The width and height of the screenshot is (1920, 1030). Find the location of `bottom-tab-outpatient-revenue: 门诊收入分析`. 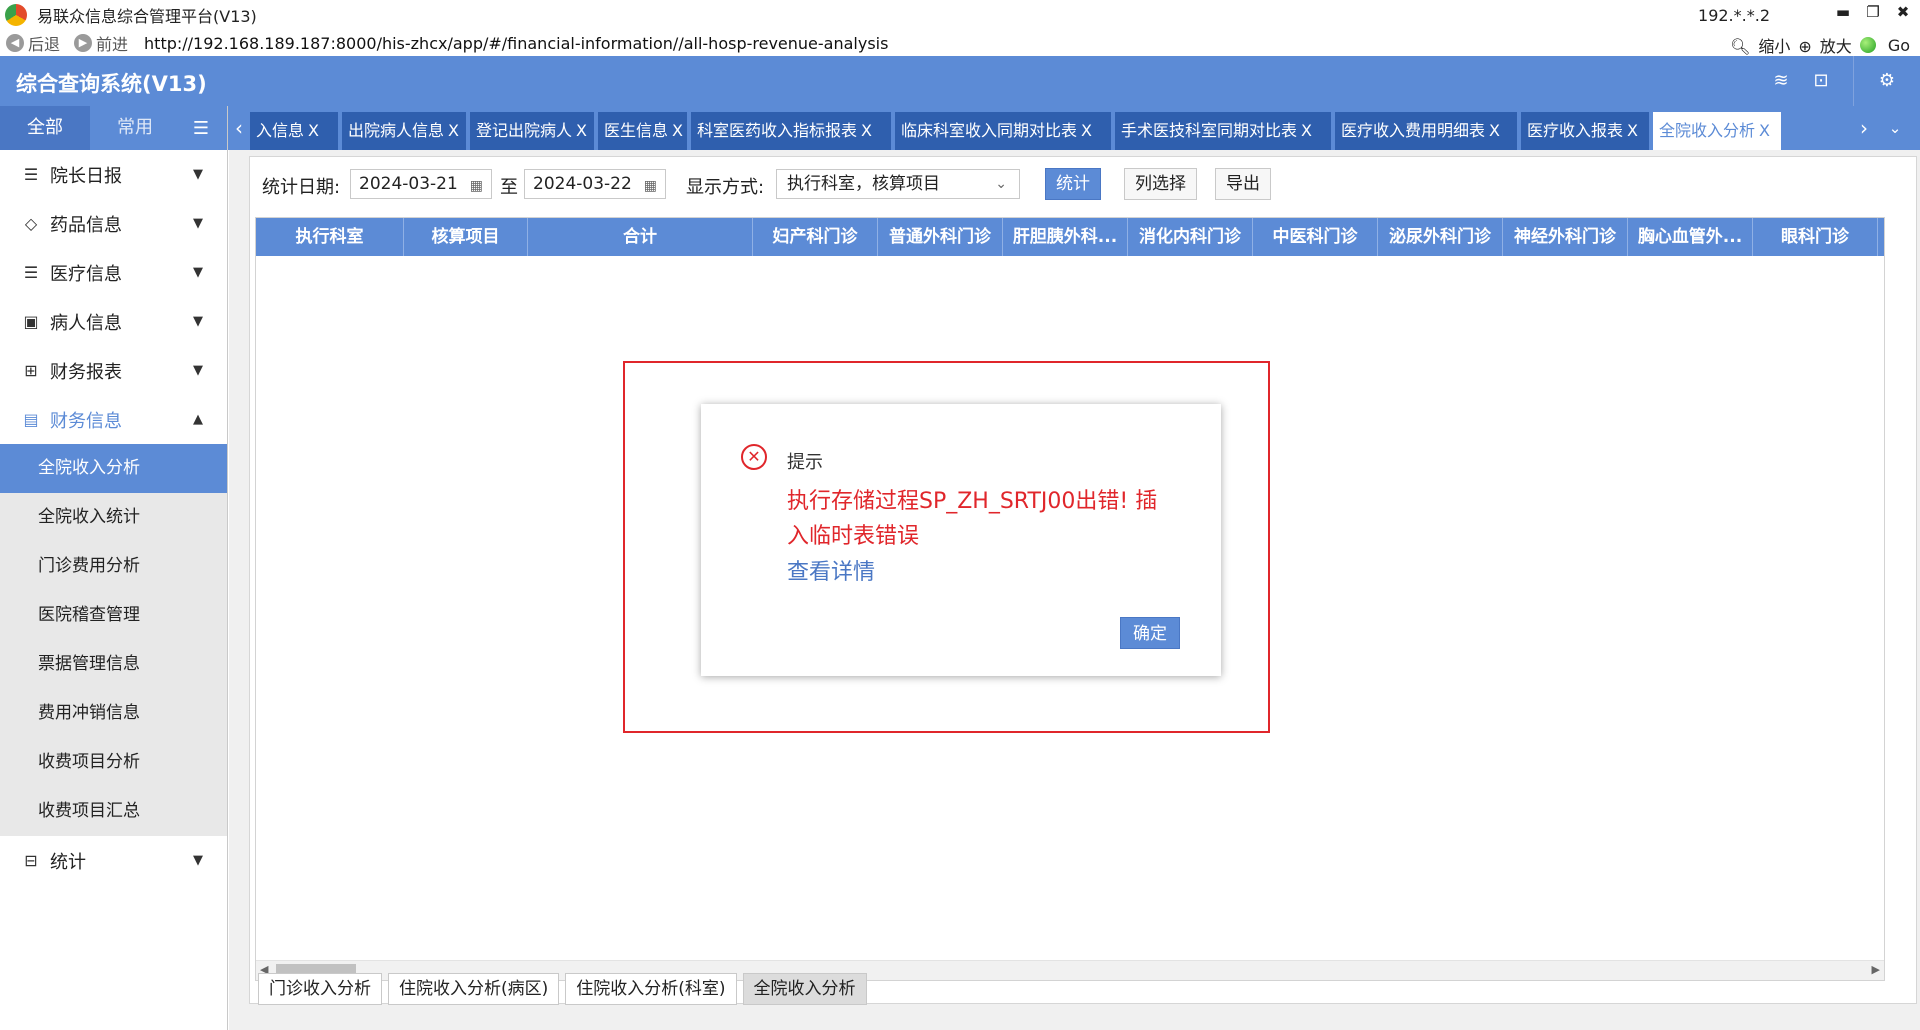

bottom-tab-outpatient-revenue: 门诊收入分析 is located at coordinates (320, 989).